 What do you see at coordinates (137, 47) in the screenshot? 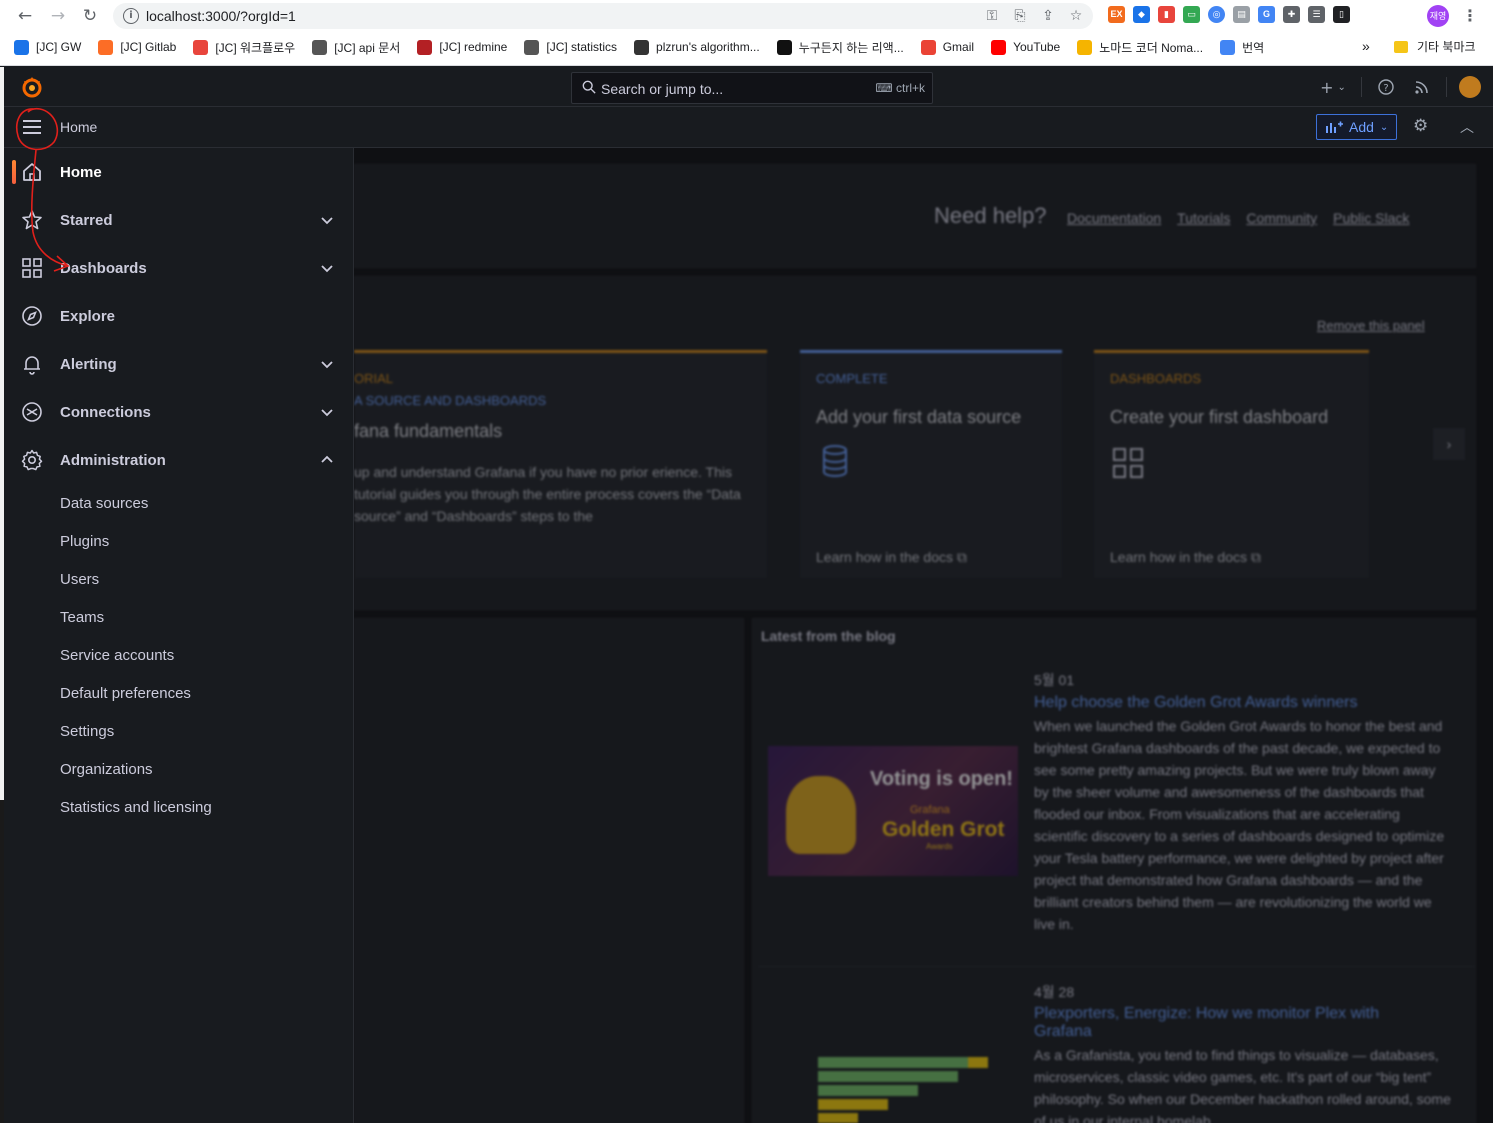
I see `bookmark-item: [JC] Gitlab` at bounding box center [137, 47].